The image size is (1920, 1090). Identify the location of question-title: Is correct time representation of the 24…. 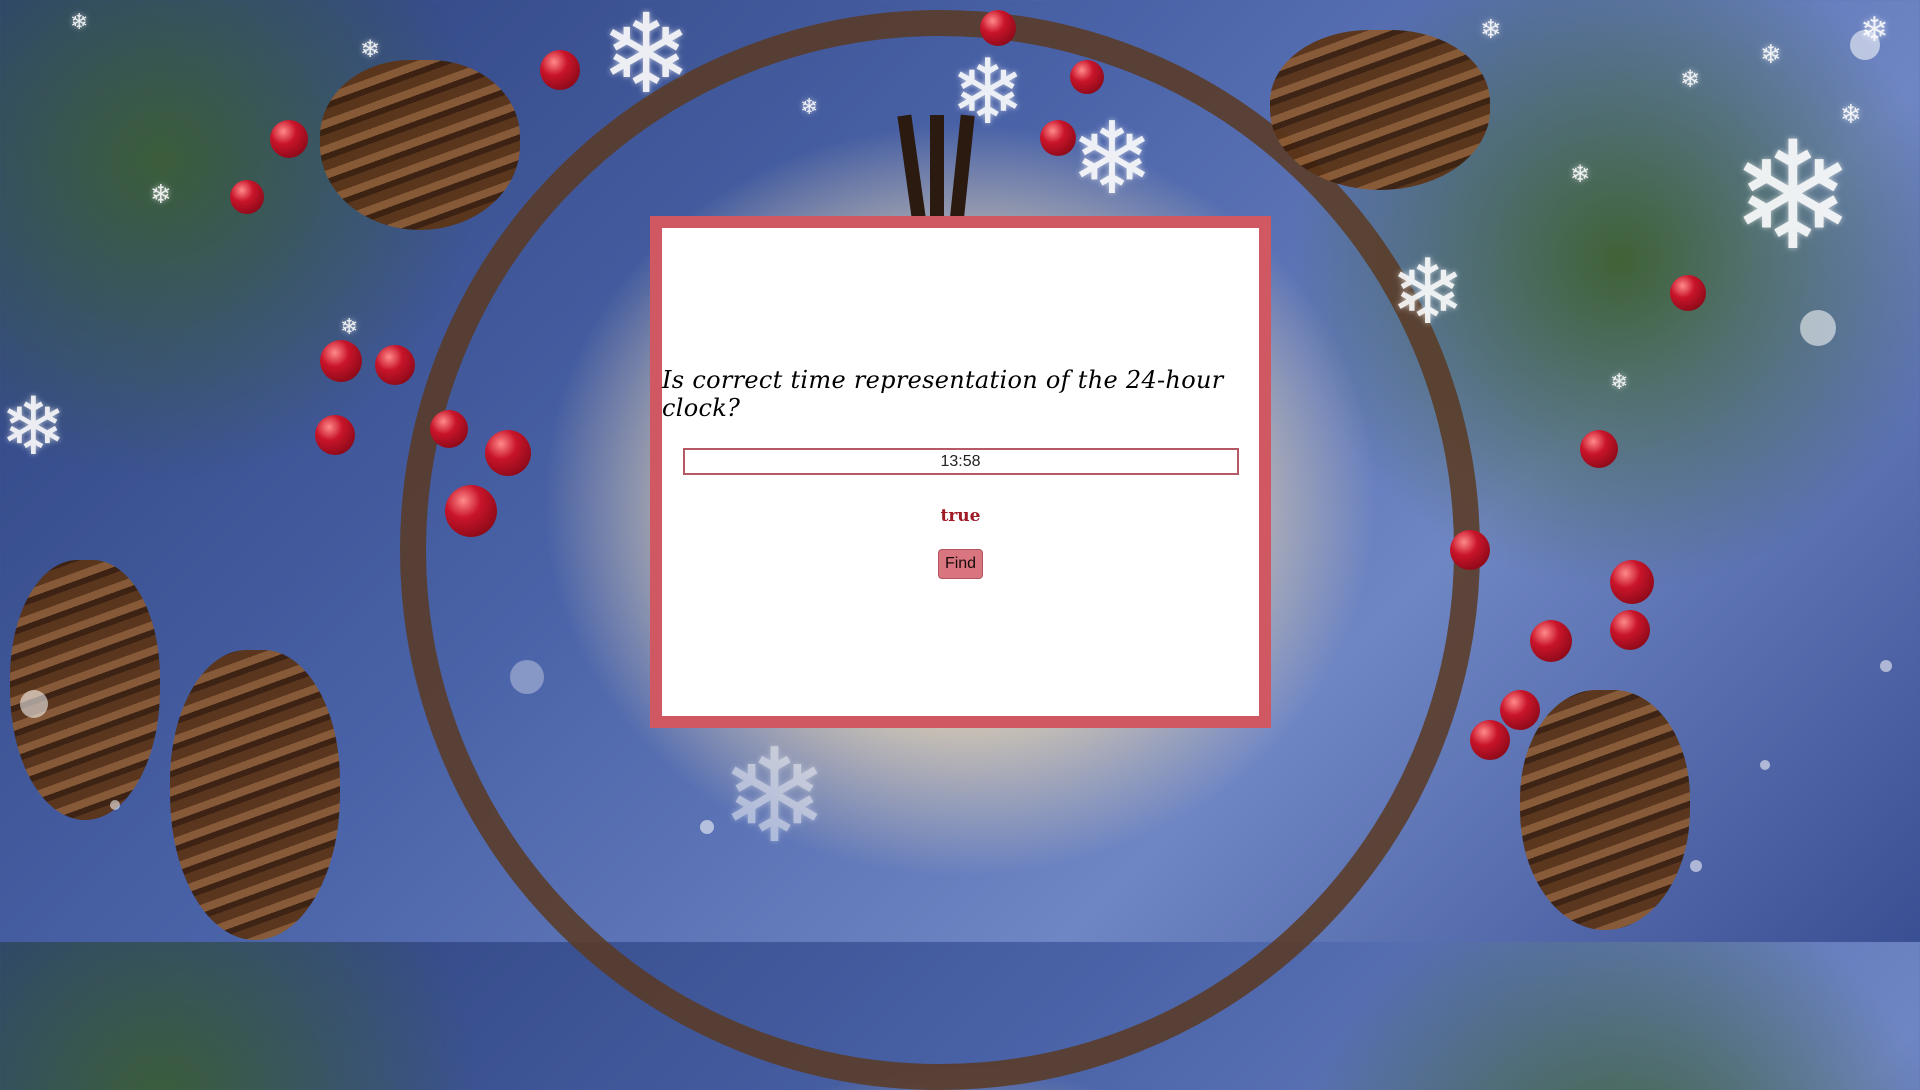
(943, 394).